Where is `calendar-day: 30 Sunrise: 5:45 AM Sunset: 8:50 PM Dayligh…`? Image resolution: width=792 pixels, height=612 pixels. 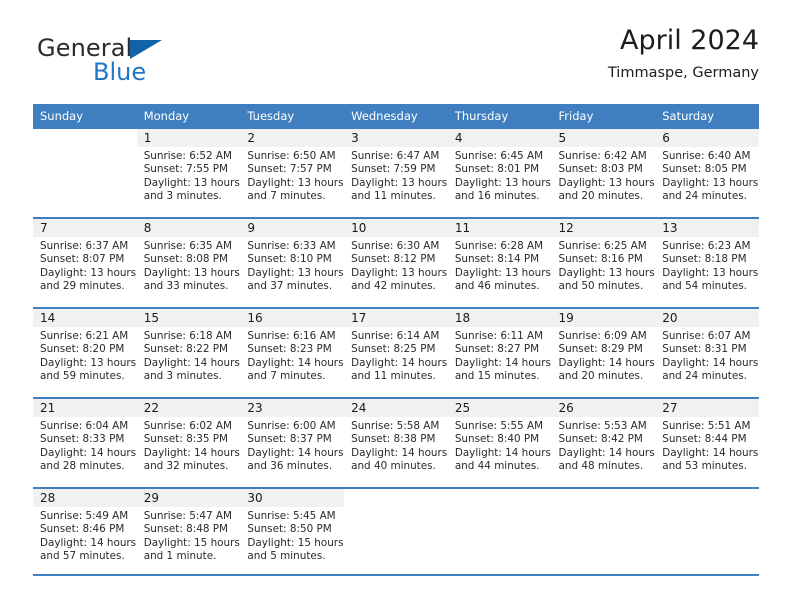 calendar-day: 30 Sunrise: 5:45 AM Sunset: 8:50 PM Dayligh… is located at coordinates (292, 533).